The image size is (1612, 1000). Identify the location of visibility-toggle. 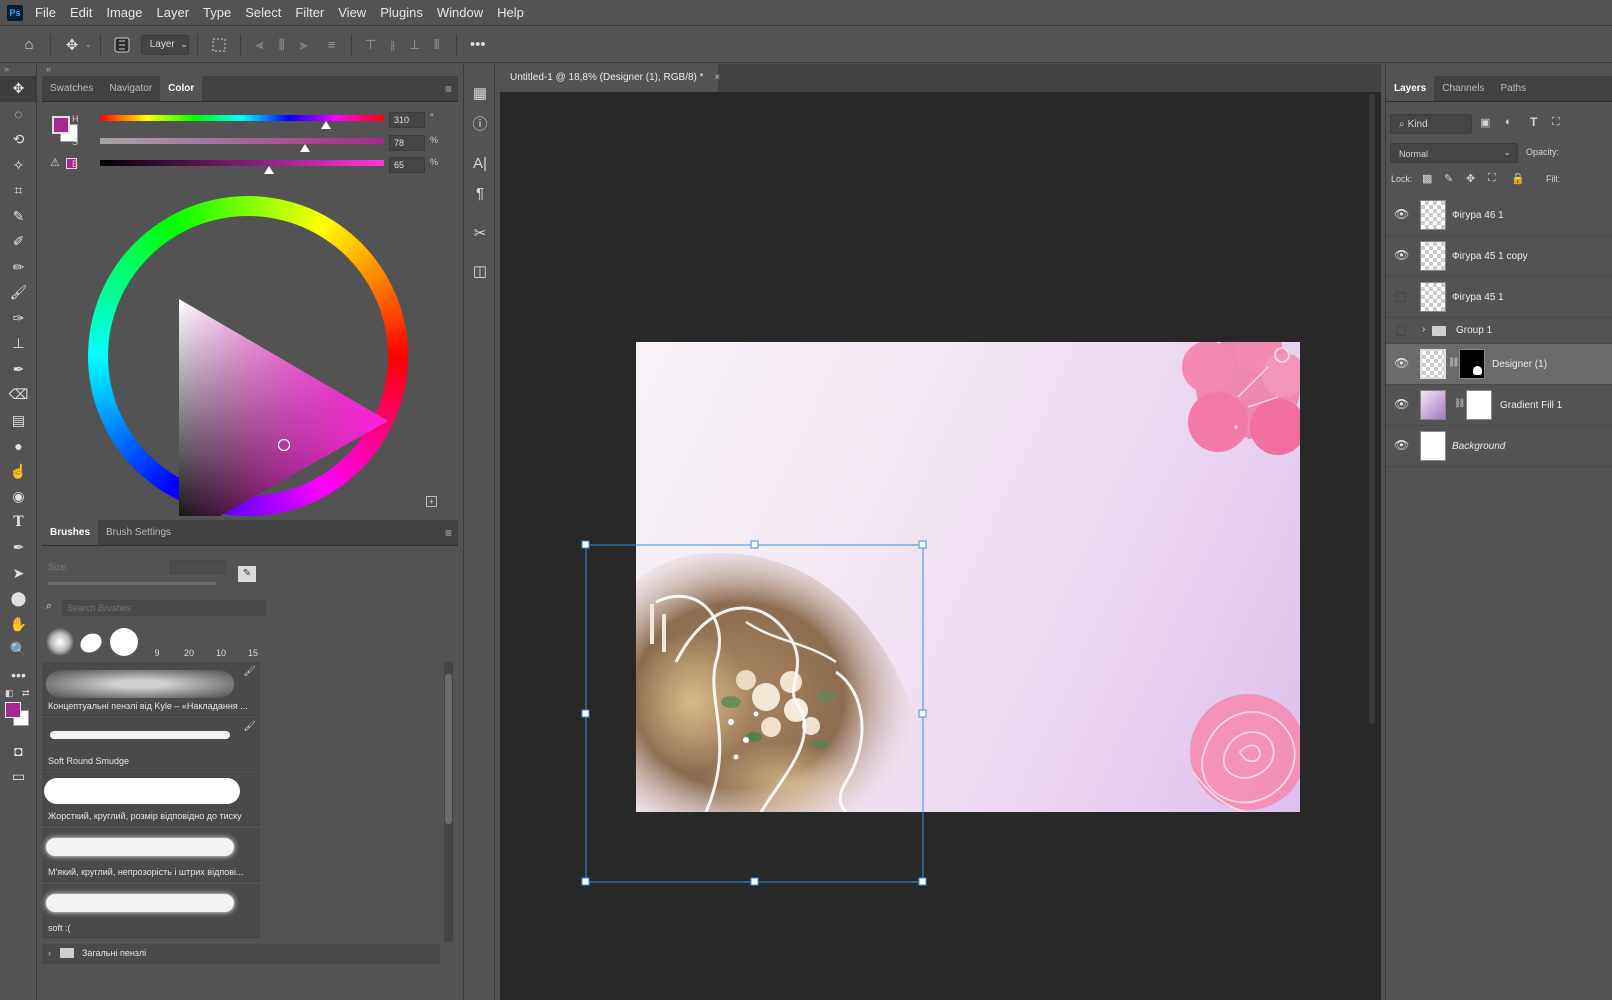
(1401, 297).